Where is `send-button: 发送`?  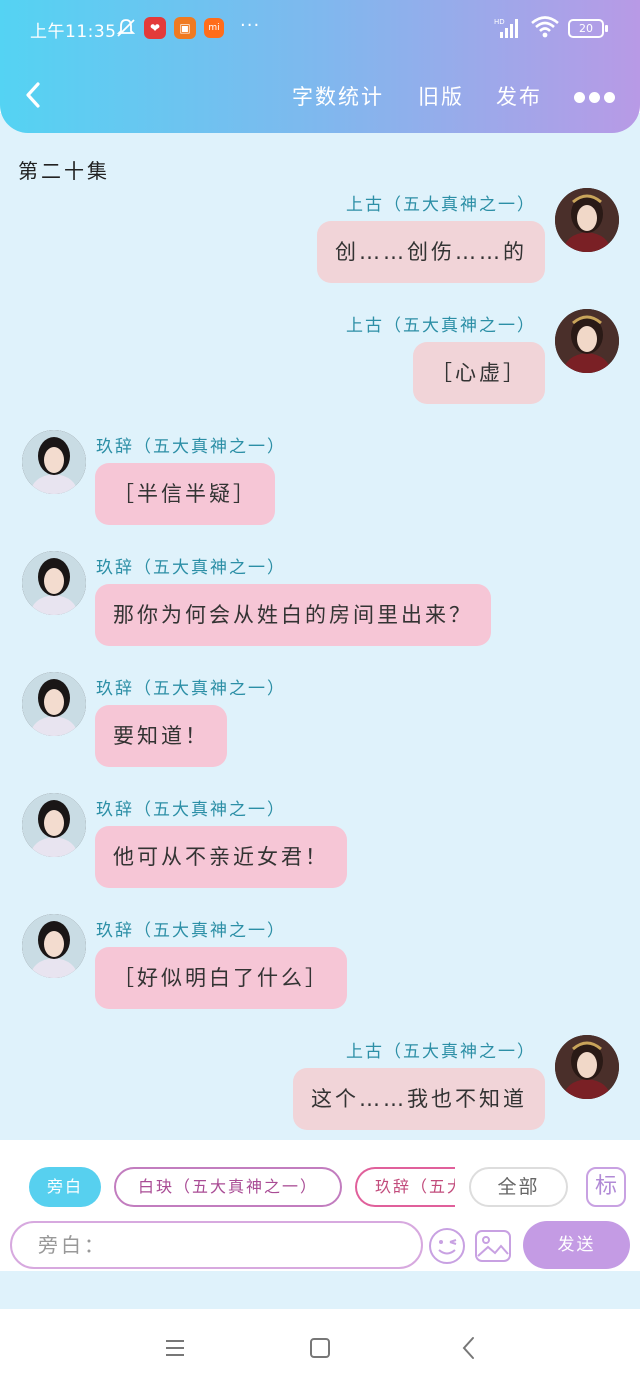 send-button: 发送 is located at coordinates (576, 1245).